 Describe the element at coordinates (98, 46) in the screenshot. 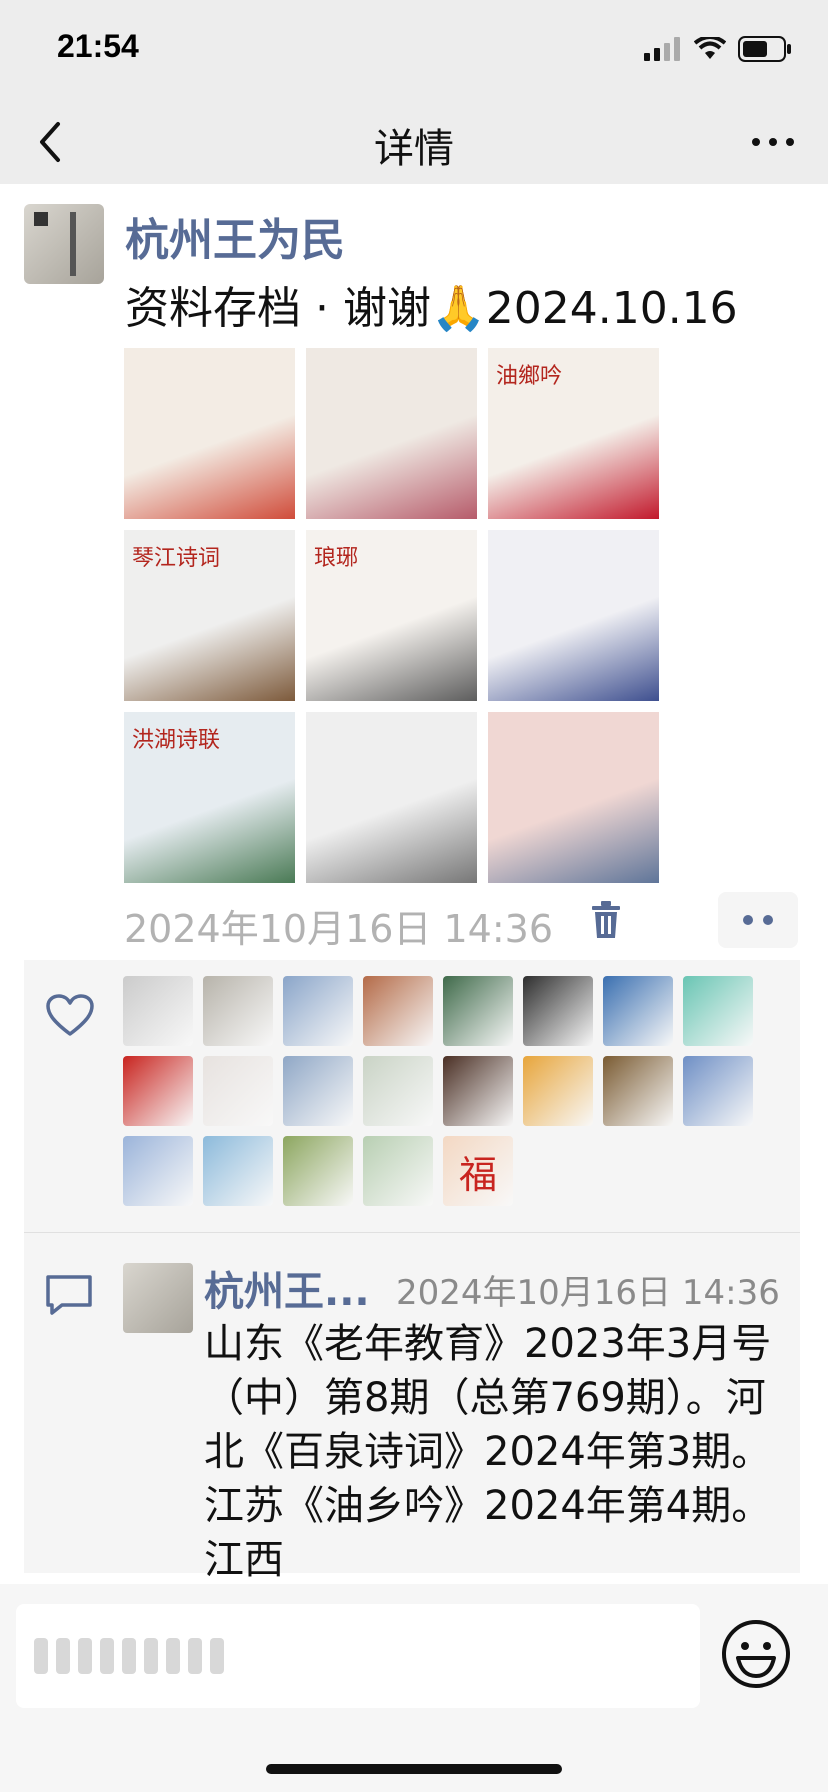

I see `status-time: 21:54` at that location.